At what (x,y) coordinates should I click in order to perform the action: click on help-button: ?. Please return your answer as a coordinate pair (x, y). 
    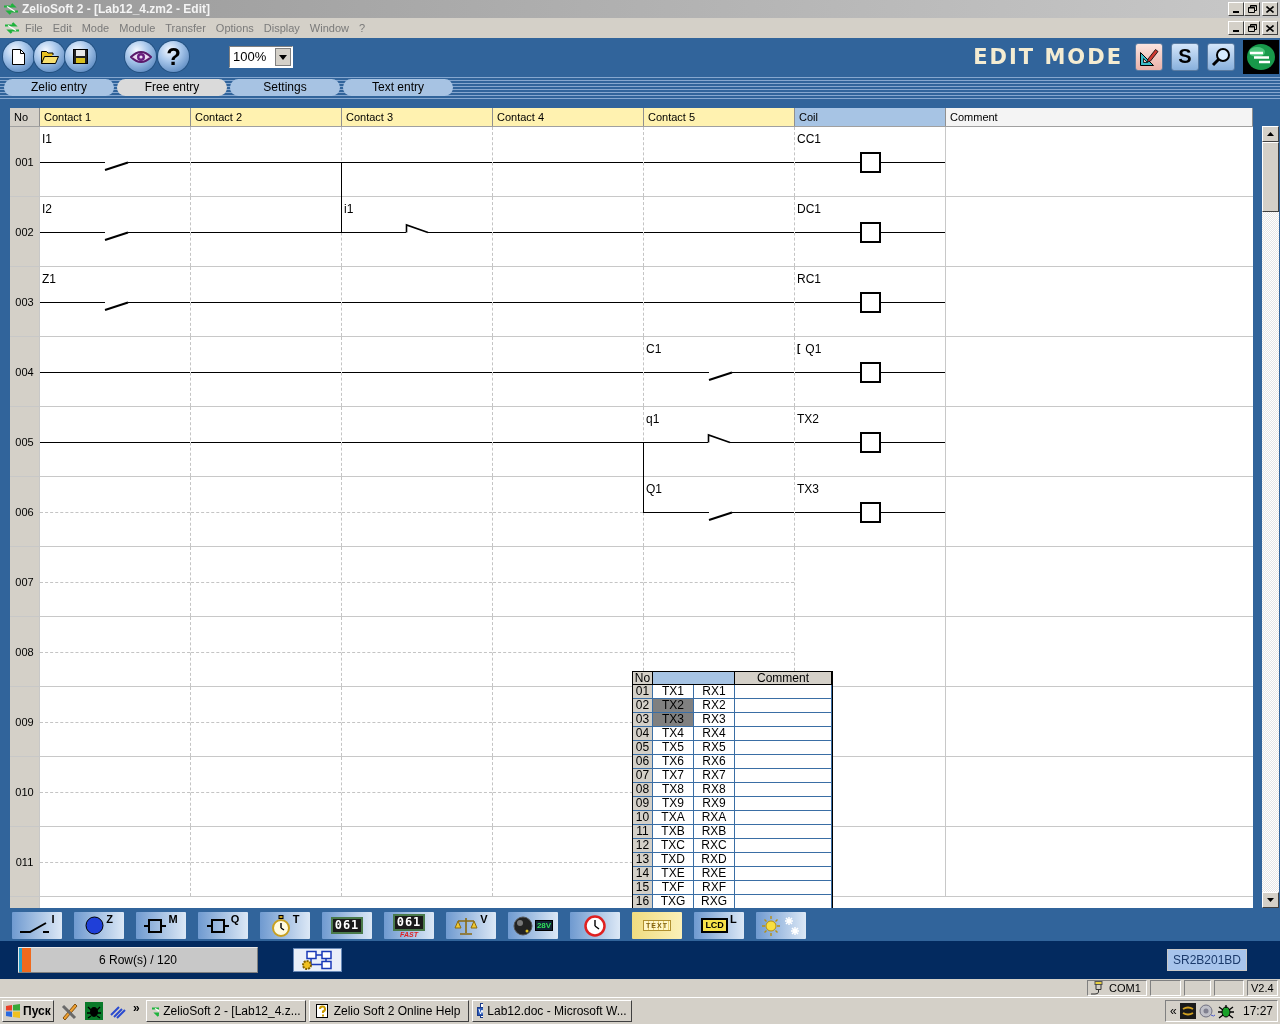
    Looking at the image, I should click on (173, 56).